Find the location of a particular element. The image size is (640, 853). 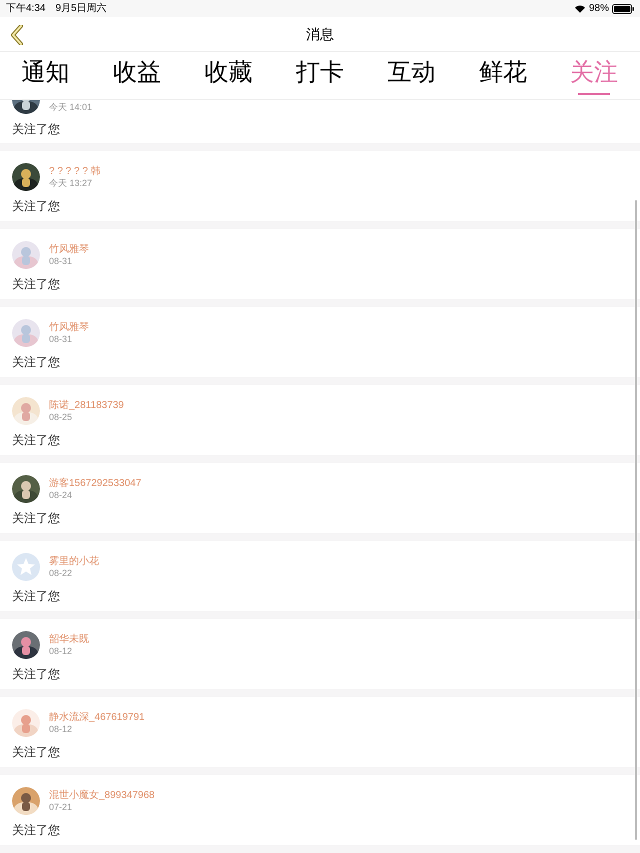

user-name: 游客1567292533047 is located at coordinates (95, 483).